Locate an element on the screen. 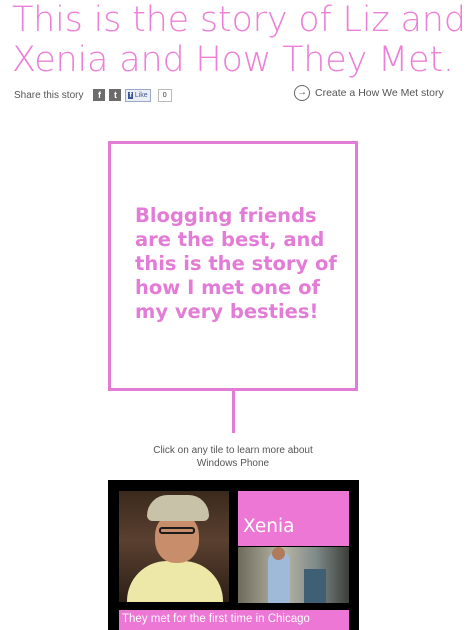 The width and height of the screenshot is (474, 630). create-story-label: Create a How We Met story is located at coordinates (379, 93).